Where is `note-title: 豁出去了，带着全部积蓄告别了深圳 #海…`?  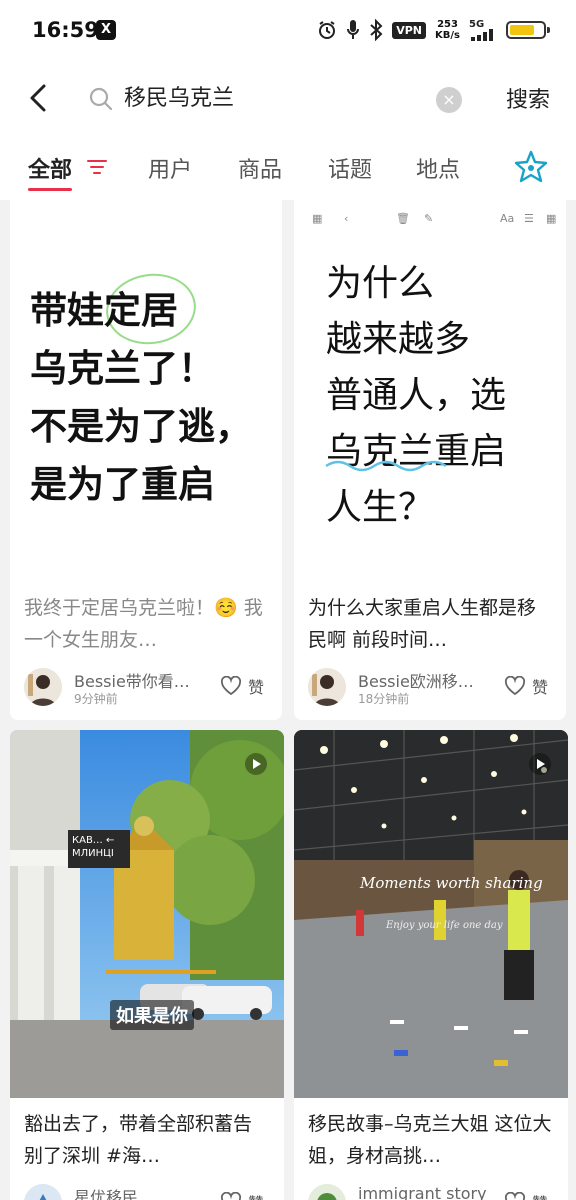 note-title: 豁出去了，带着全部积蓄告别了深圳 #海… is located at coordinates (138, 1140).